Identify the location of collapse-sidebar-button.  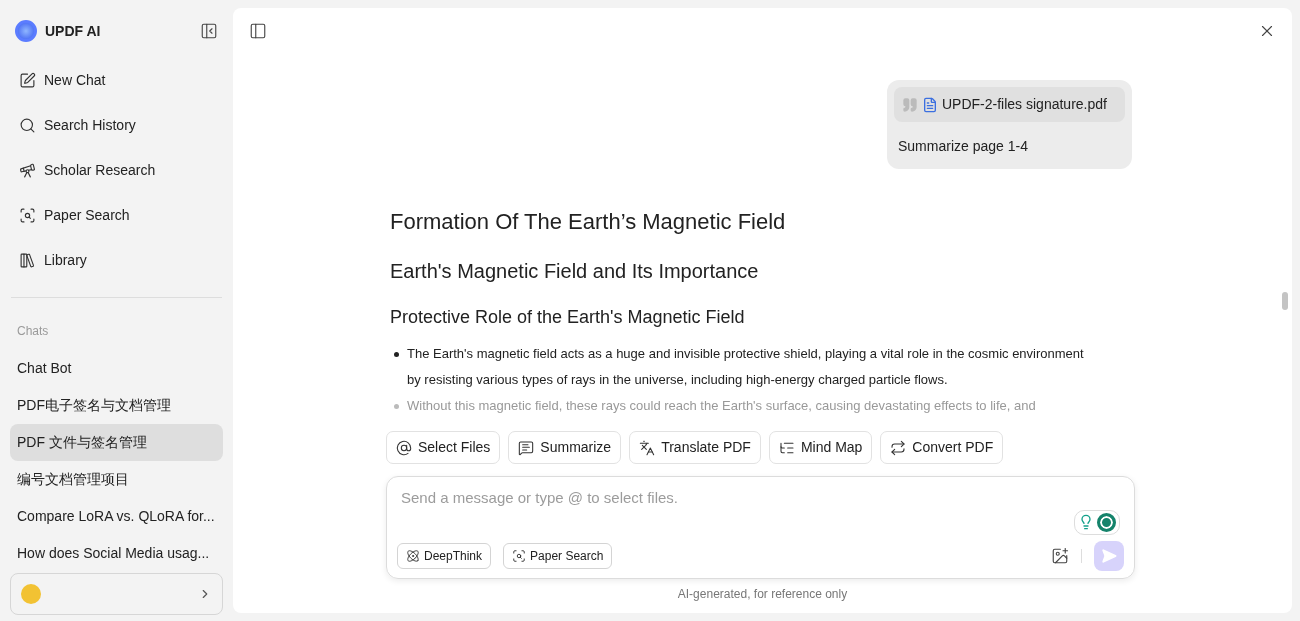
(209, 31).